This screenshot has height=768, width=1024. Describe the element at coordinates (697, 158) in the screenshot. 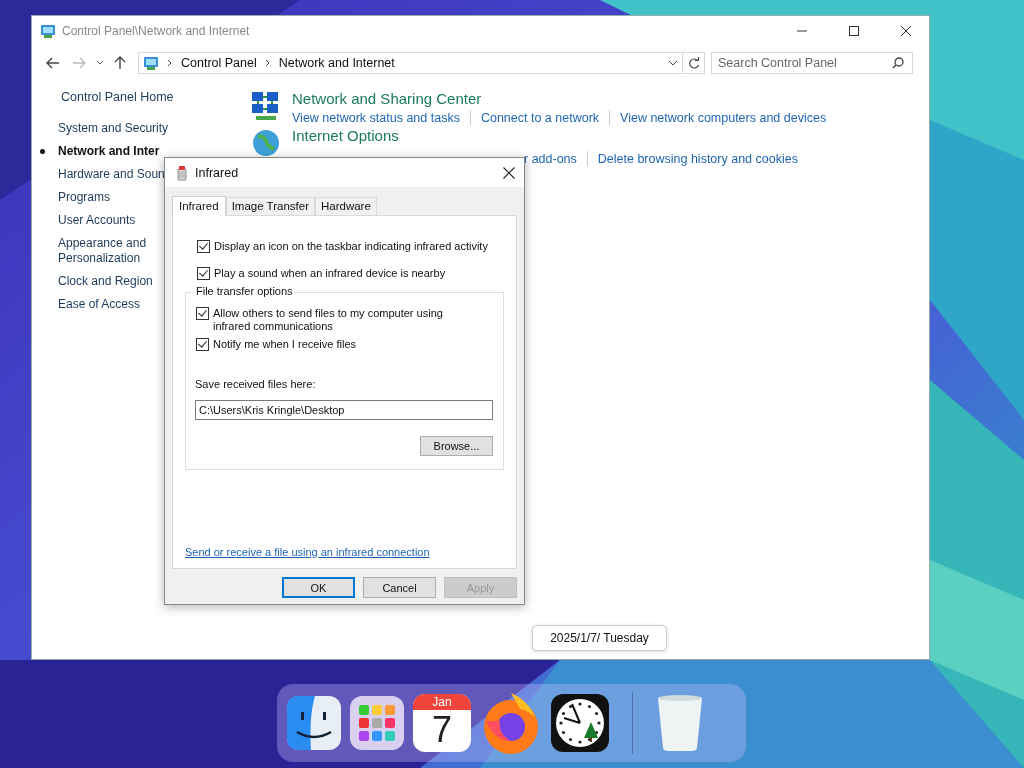

I see `task-link: Delete browsing history and cookies` at that location.